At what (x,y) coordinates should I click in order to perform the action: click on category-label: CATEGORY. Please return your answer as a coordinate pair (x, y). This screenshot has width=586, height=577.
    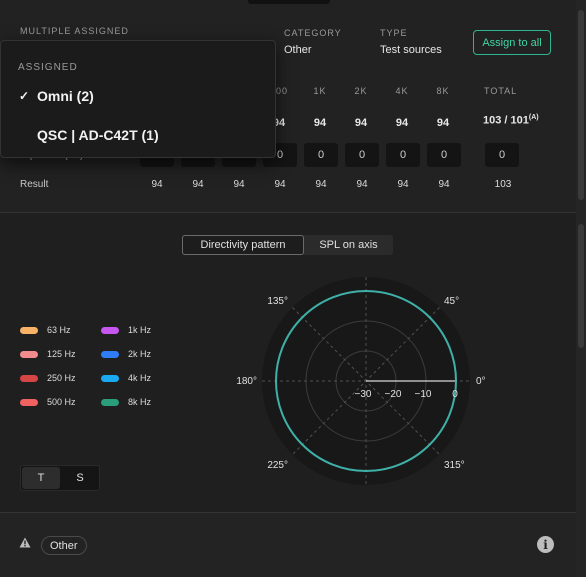
    Looking at the image, I should click on (313, 33).